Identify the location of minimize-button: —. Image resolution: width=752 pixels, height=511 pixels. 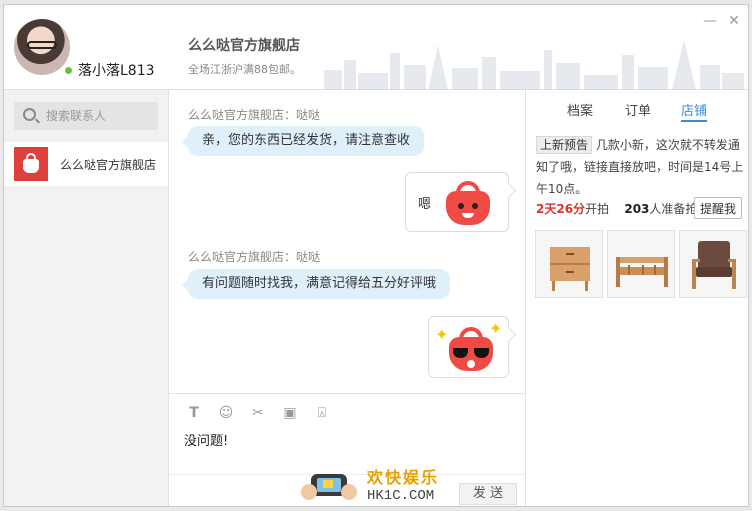
(710, 21).